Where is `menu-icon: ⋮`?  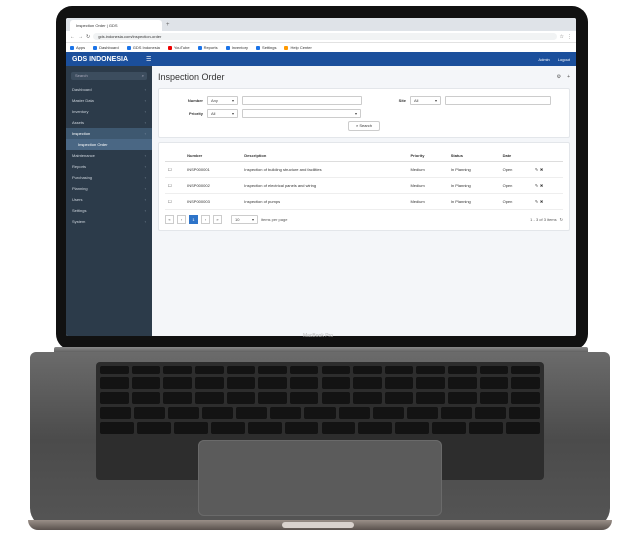
menu-icon: ⋮ is located at coordinates (569, 37).